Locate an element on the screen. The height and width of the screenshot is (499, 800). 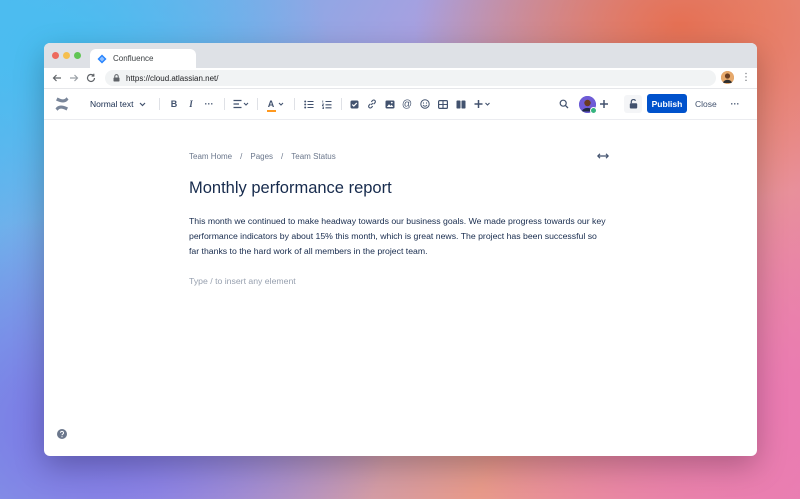
close-window-button is located at coordinates (55, 55).